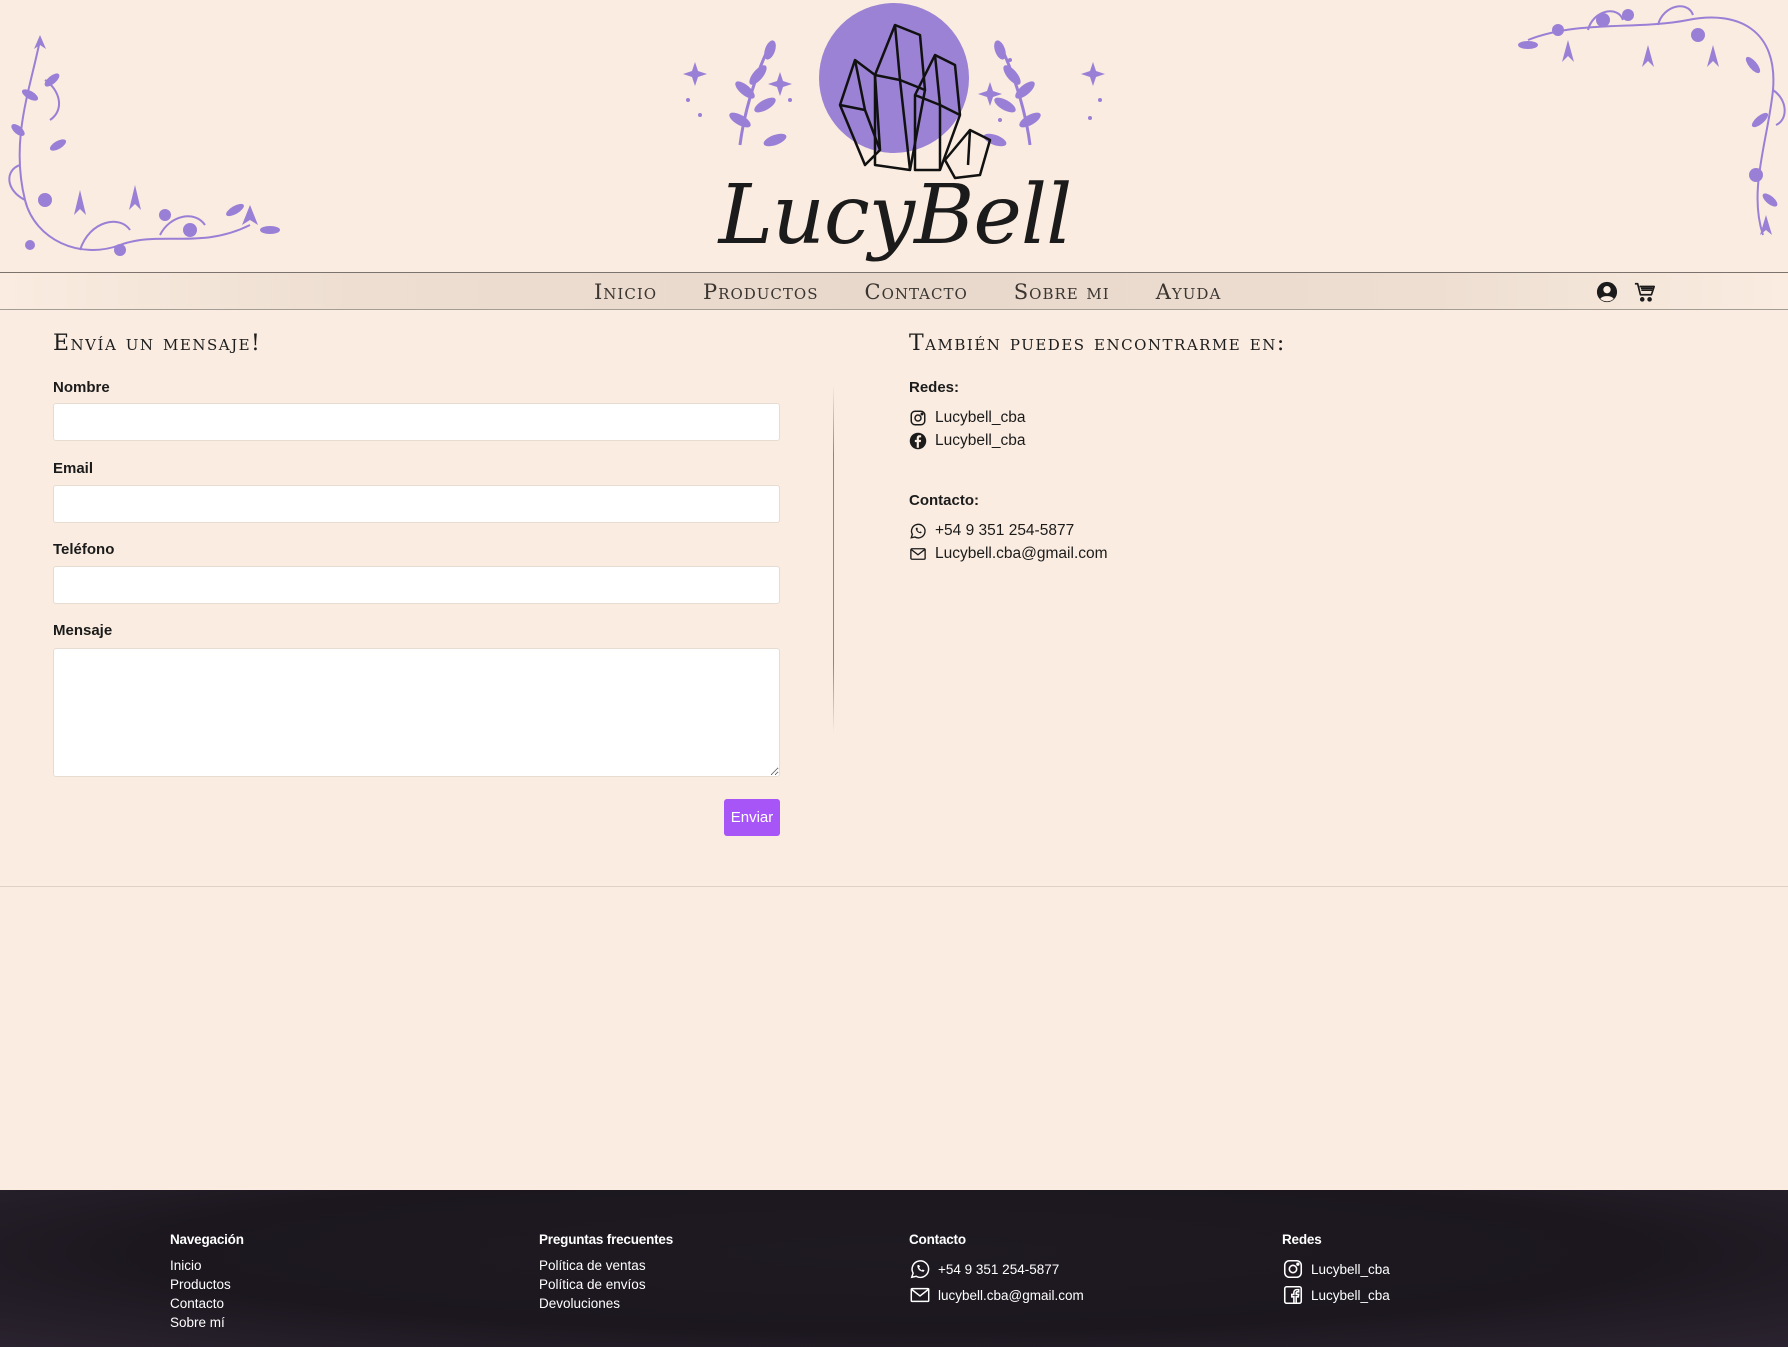  What do you see at coordinates (416, 504) in the screenshot?
I see `email-input` at bounding box center [416, 504].